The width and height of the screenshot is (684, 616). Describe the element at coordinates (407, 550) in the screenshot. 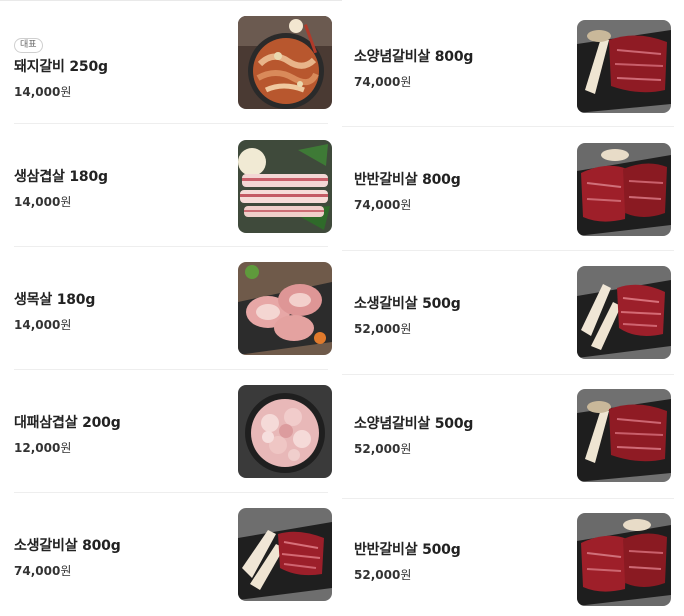

I see `menu-item-name: 반반갈비살 500g` at that location.